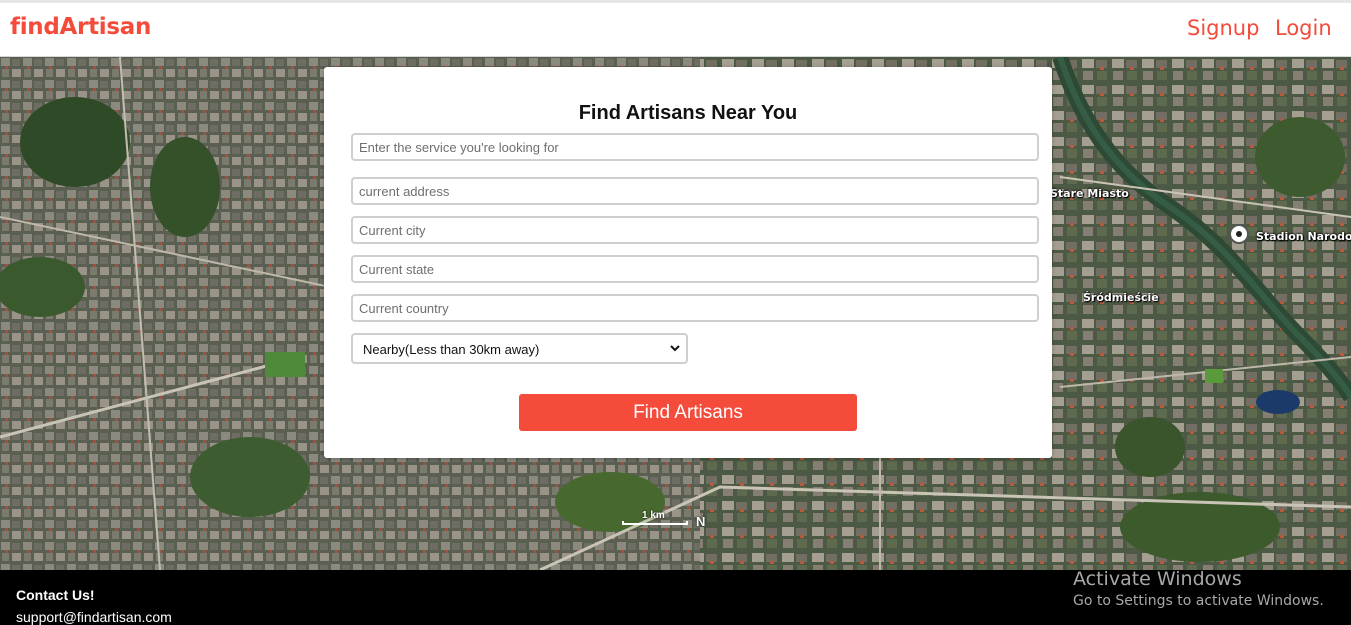  Describe the element at coordinates (1157, 579) in the screenshot. I see `activate-windows-title: Activate Windows` at that location.